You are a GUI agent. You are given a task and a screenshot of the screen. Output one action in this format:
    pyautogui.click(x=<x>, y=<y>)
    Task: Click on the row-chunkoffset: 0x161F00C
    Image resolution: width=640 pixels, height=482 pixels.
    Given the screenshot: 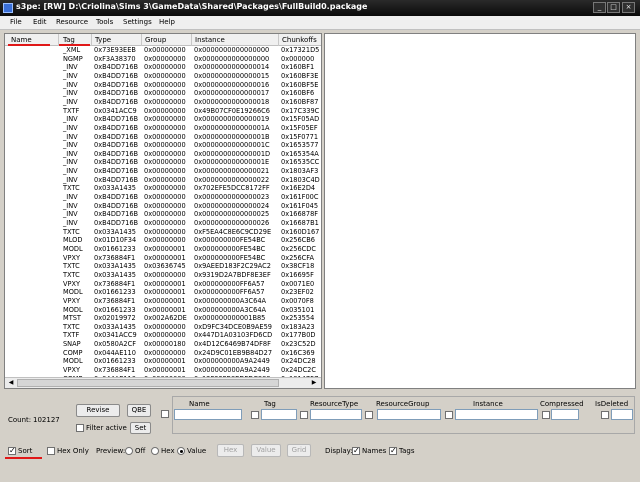 What is the action you would take?
    pyautogui.click(x=300, y=197)
    